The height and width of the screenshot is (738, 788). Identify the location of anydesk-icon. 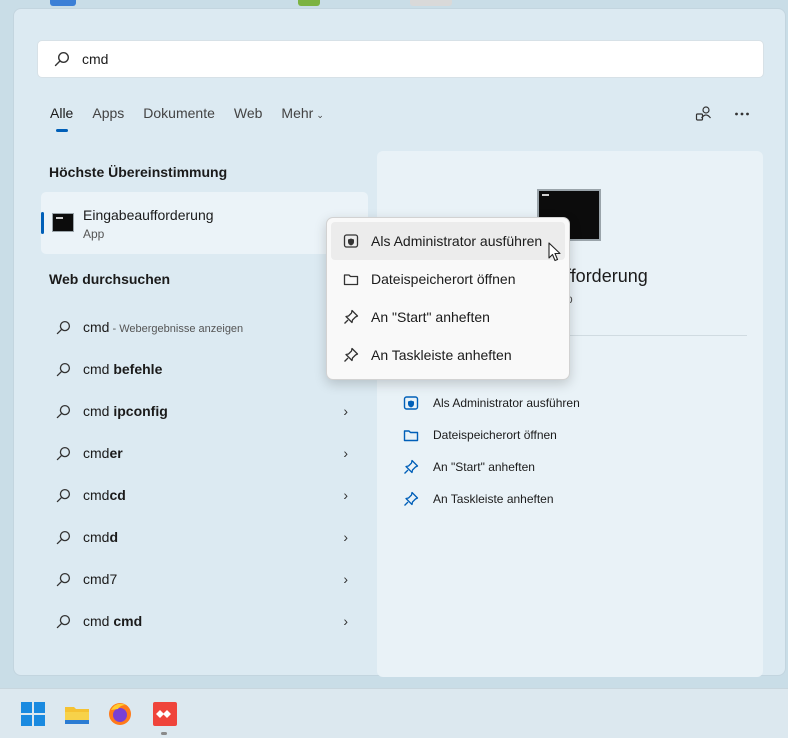
(165, 714).